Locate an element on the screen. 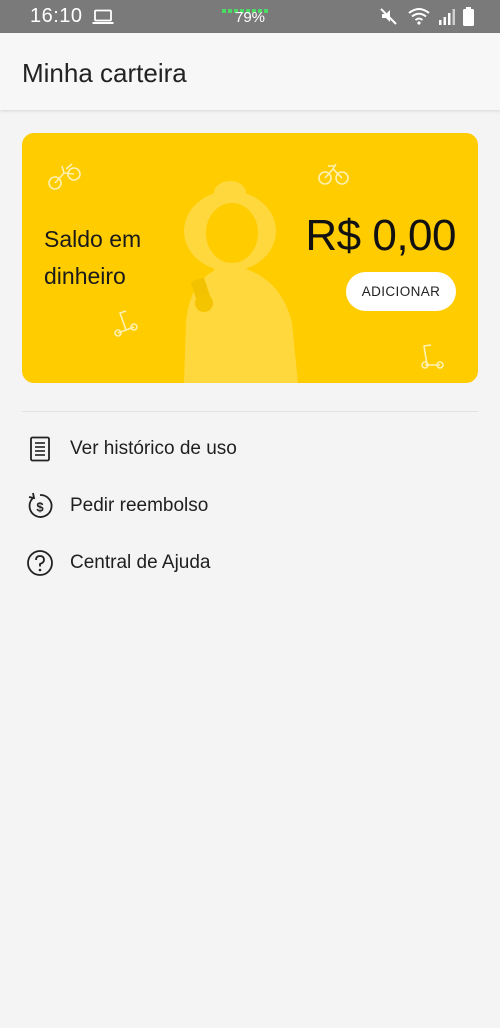  menu-item-help-center: Central de Ajuda is located at coordinates (250, 563).